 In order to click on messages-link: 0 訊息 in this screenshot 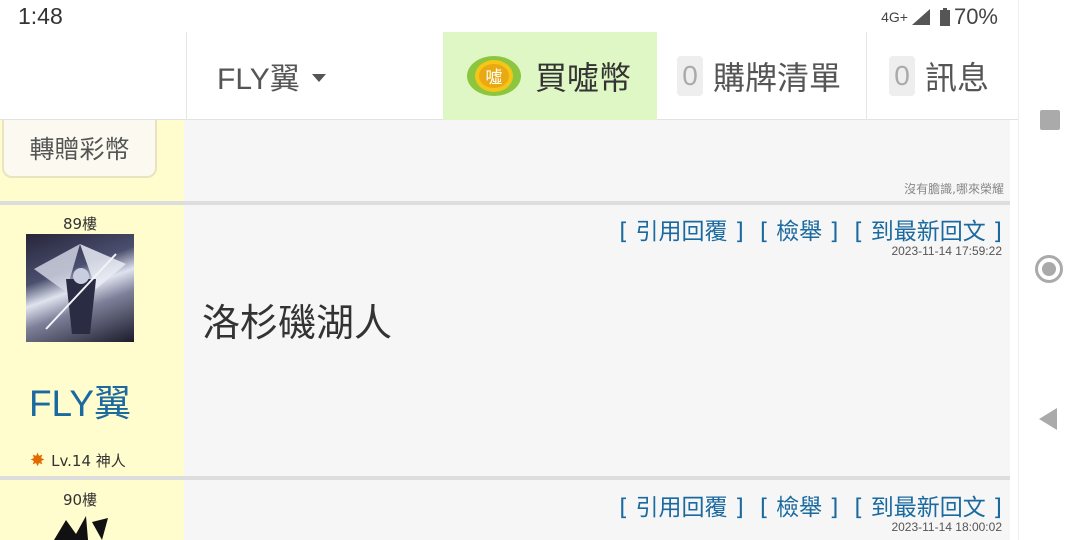, I will do `click(942, 76)`.